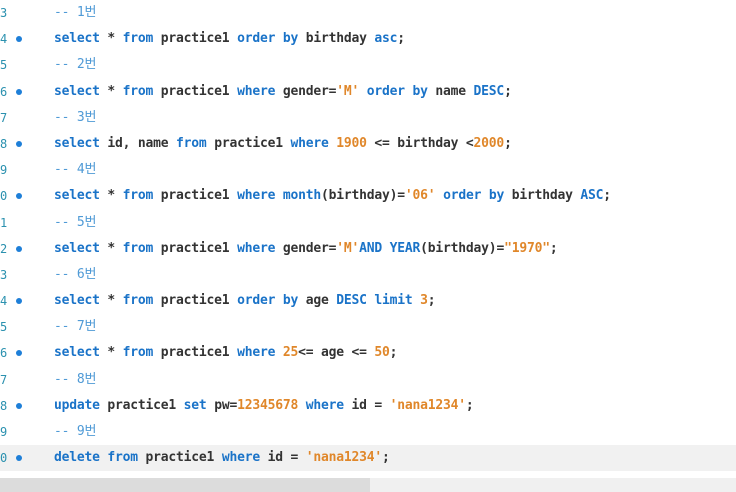 This screenshot has width=736, height=492. What do you see at coordinates (386, 39) in the screenshot?
I see `token-kw: asc` at bounding box center [386, 39].